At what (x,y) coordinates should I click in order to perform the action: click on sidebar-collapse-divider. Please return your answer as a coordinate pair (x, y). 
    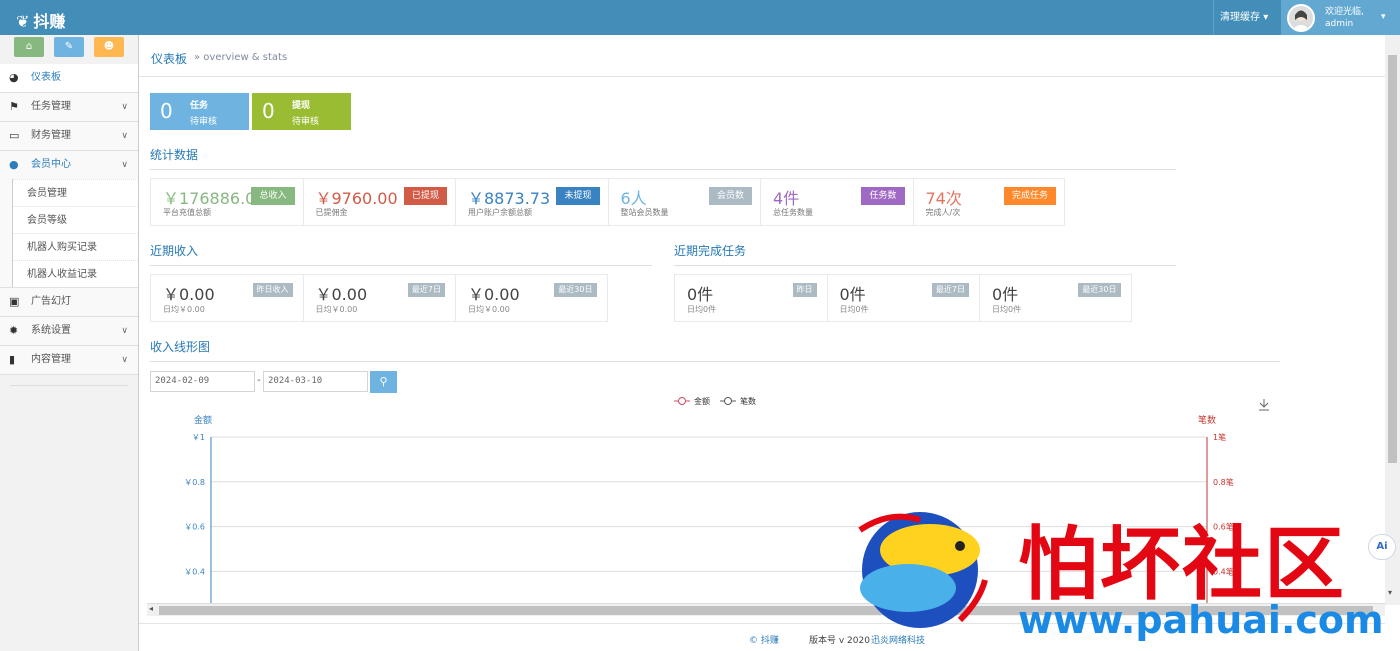
    Looking at the image, I should click on (69, 385).